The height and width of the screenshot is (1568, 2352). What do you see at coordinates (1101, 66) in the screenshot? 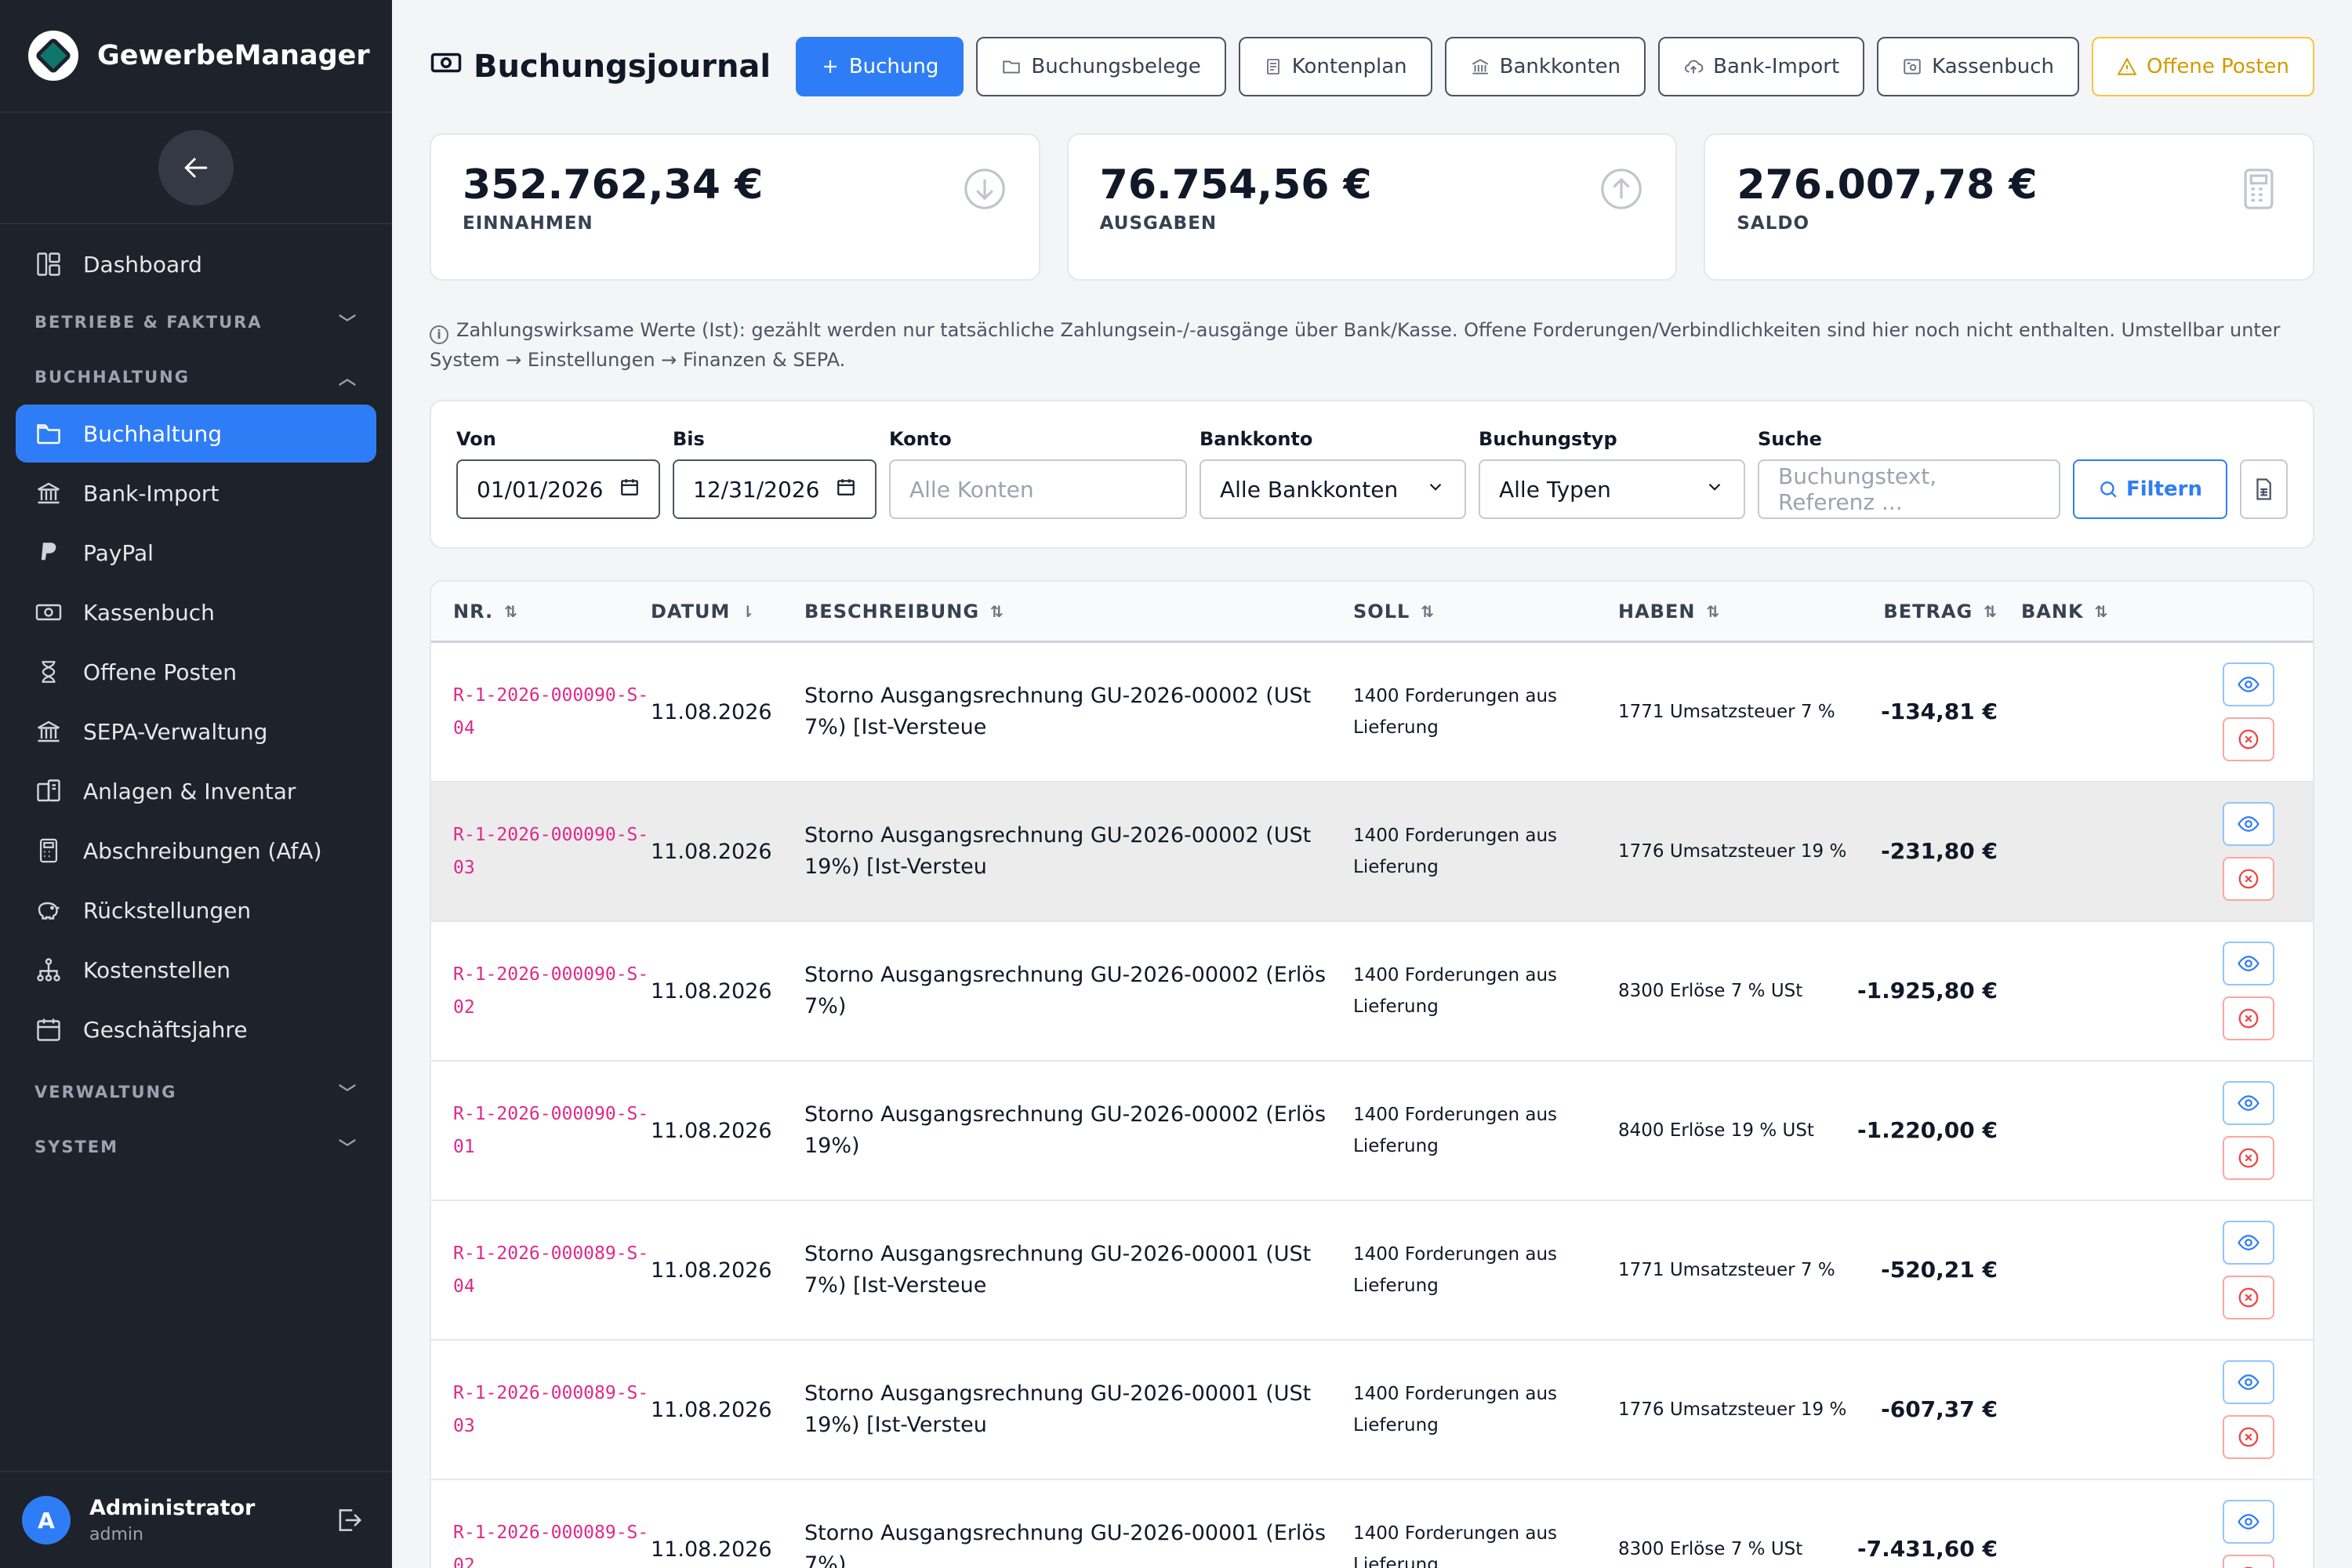
I see `receipts-button: Buchungsbelege` at bounding box center [1101, 66].